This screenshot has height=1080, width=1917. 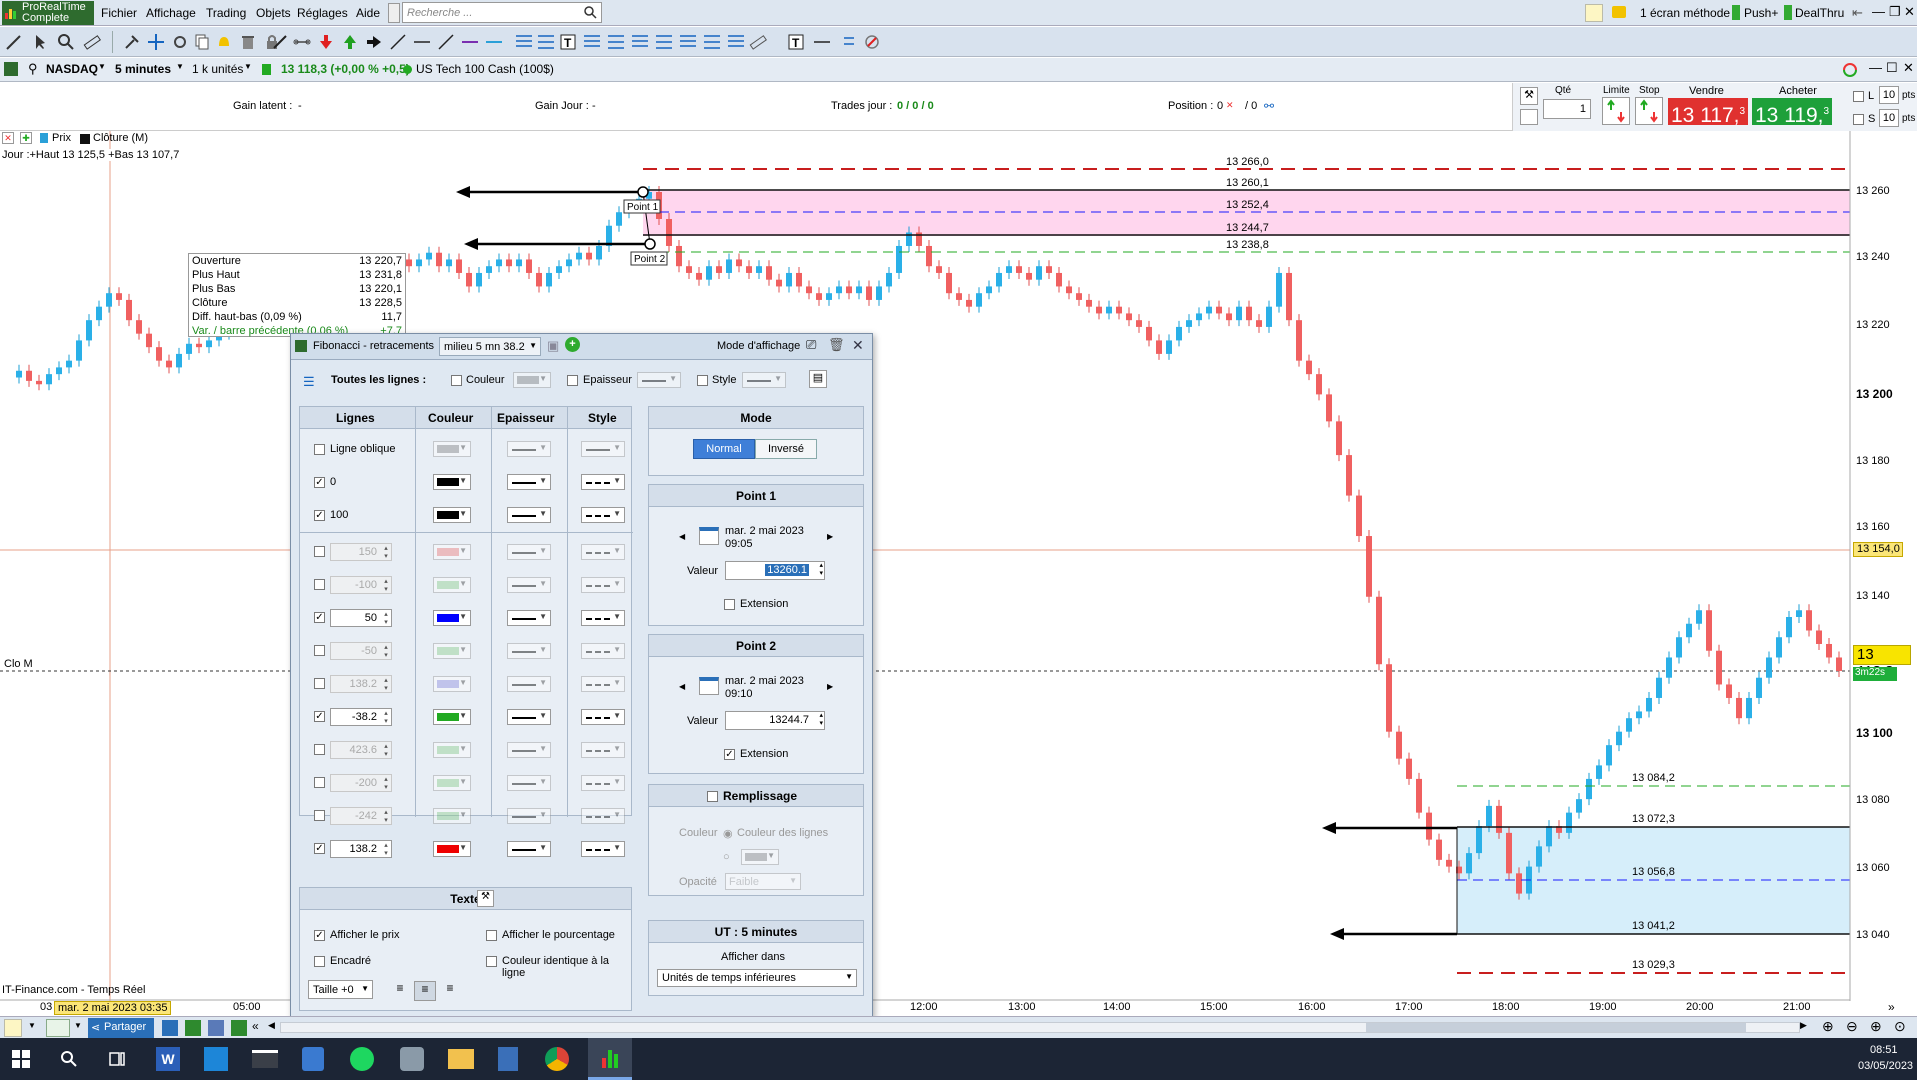 I want to click on mode-affichage-label: Mode d'affichage, so click(x=758, y=346).